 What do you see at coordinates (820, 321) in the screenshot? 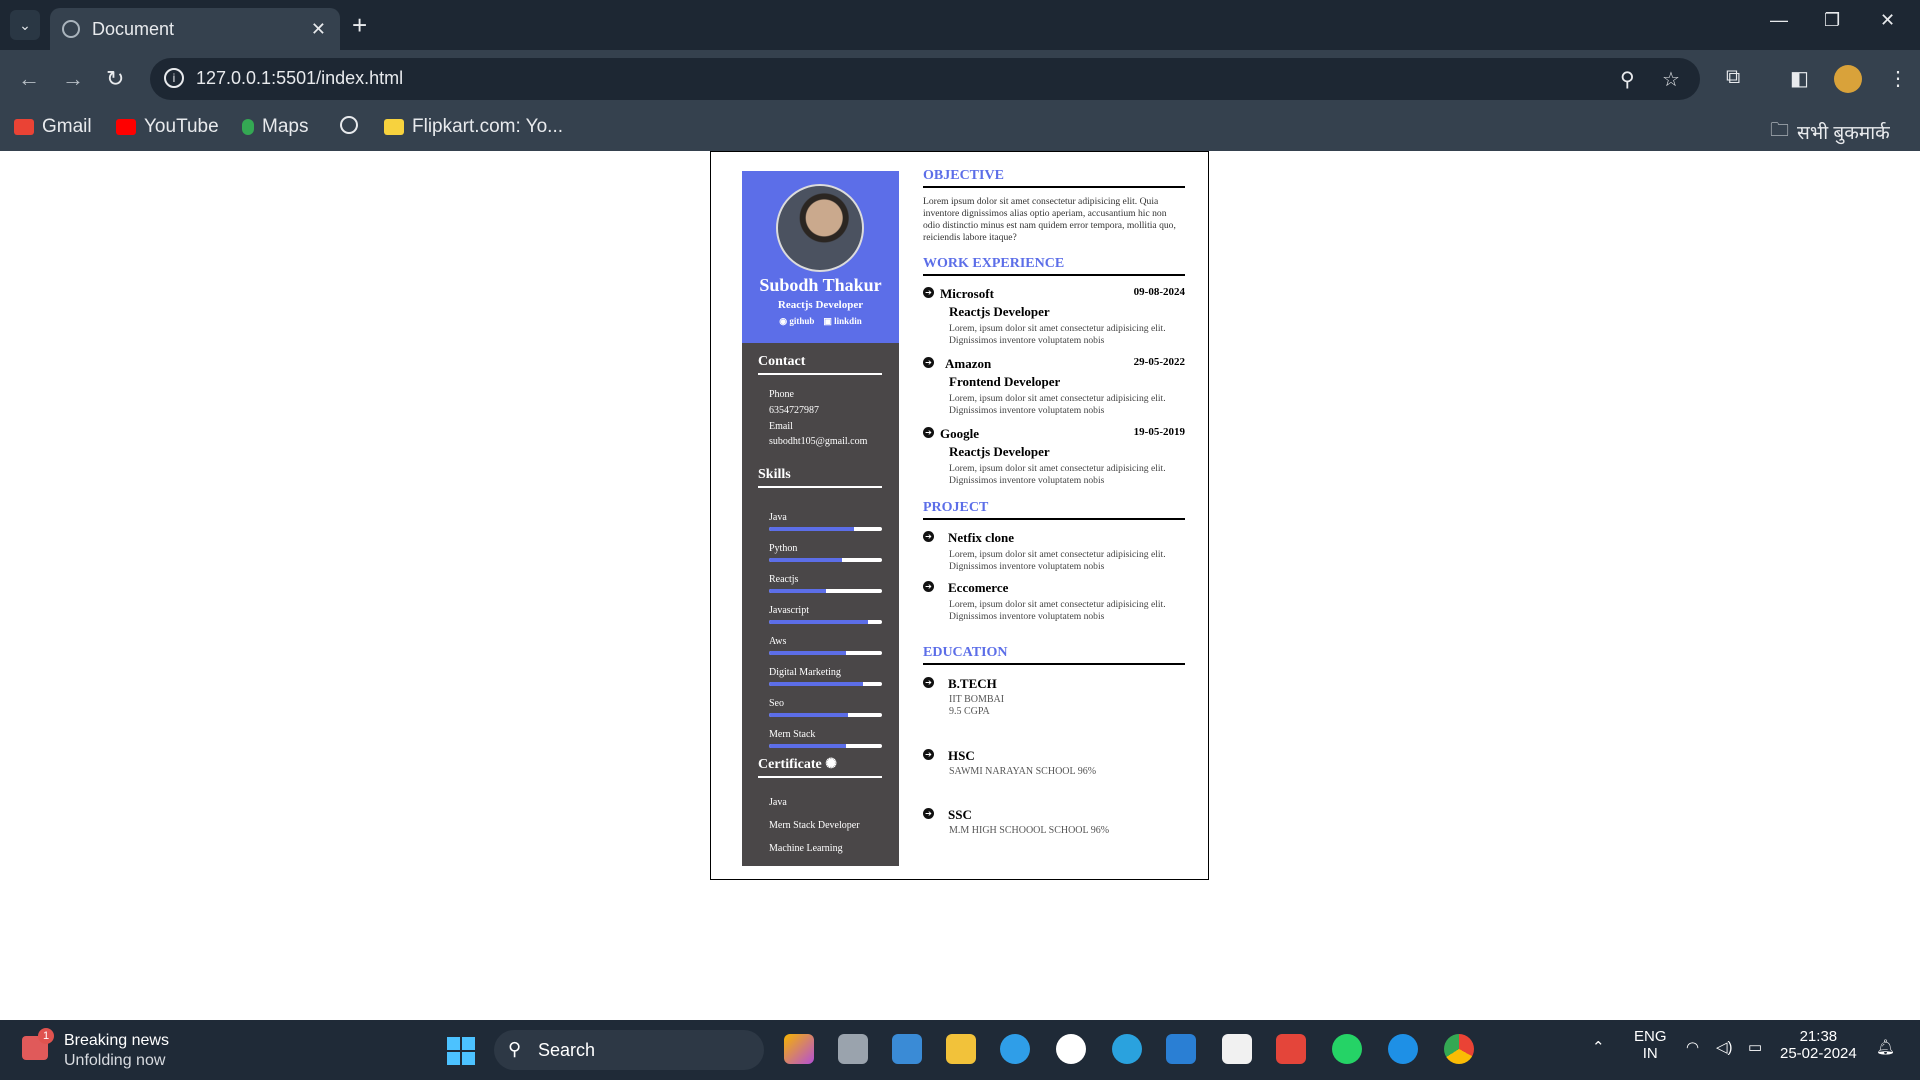
I see `social-links: ◉ github ▣ linkdin` at bounding box center [820, 321].